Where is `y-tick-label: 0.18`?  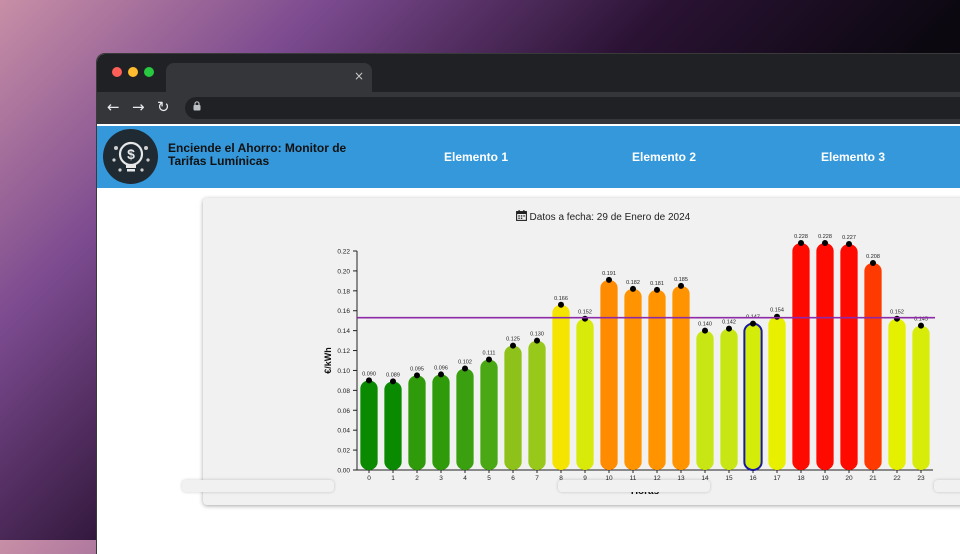 y-tick-label: 0.18 is located at coordinates (343, 291).